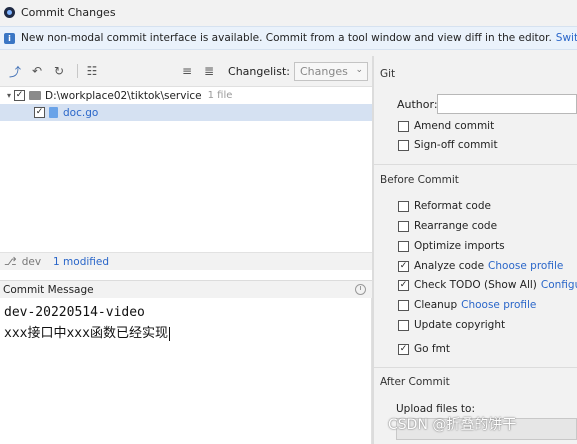 The width and height of the screenshot is (577, 444). What do you see at coordinates (31, 261) in the screenshot?
I see `branch-name: dev` at bounding box center [31, 261].